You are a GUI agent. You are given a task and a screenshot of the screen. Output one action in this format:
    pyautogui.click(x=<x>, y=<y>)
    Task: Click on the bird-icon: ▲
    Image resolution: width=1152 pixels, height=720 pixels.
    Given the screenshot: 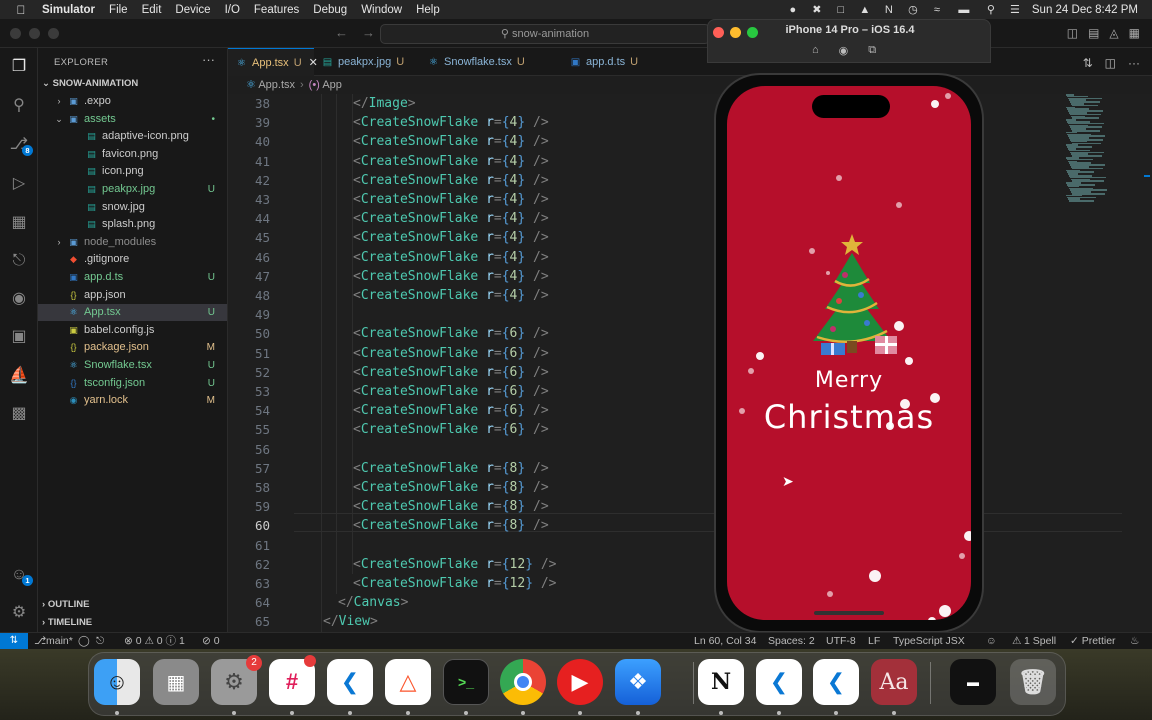 What is the action you would take?
    pyautogui.click(x=865, y=10)
    